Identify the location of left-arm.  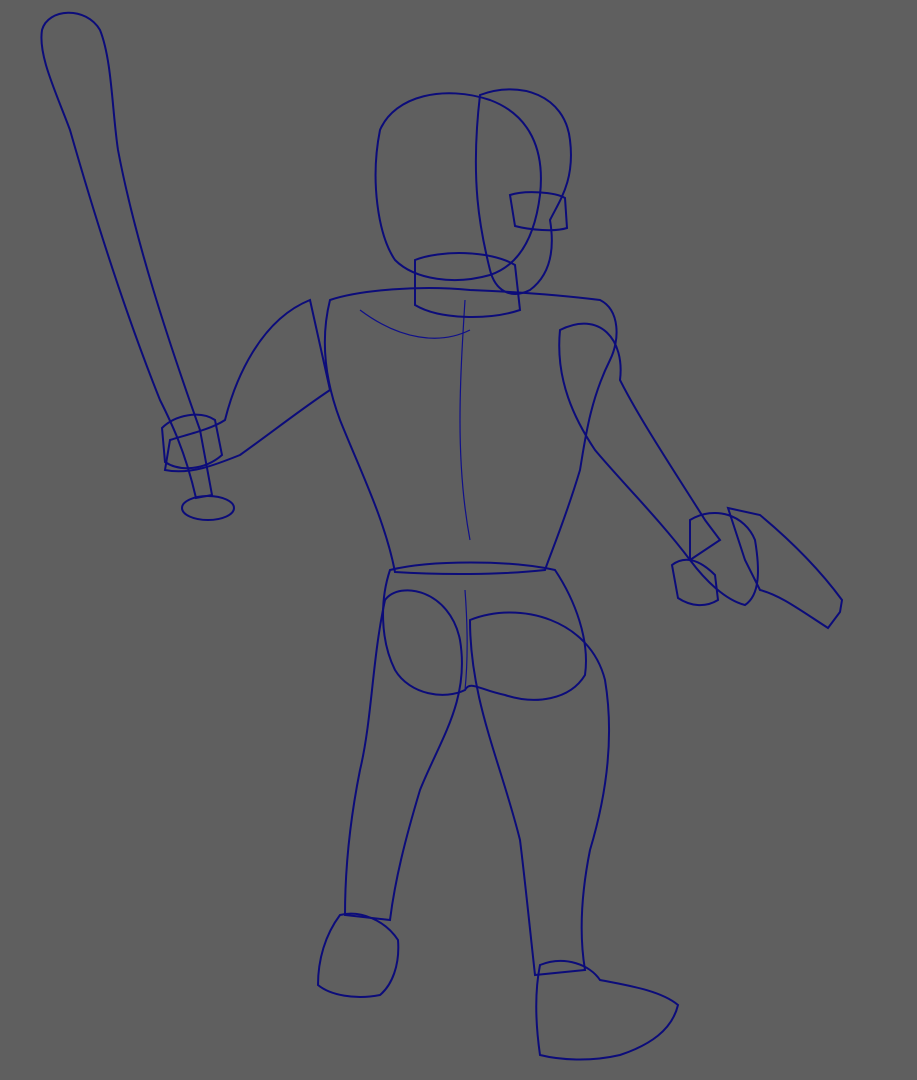
(246, 385).